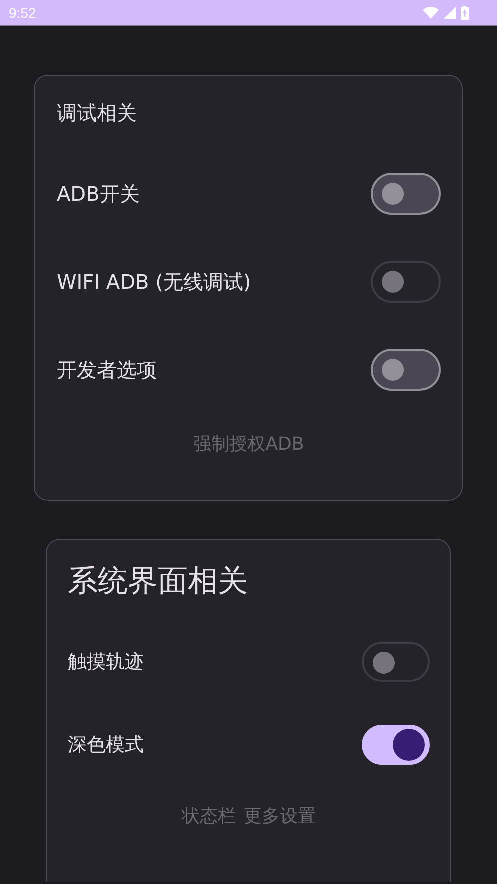 The width and height of the screenshot is (497, 884). What do you see at coordinates (158, 582) in the screenshot?
I see `card-title: 系统界面相关` at bounding box center [158, 582].